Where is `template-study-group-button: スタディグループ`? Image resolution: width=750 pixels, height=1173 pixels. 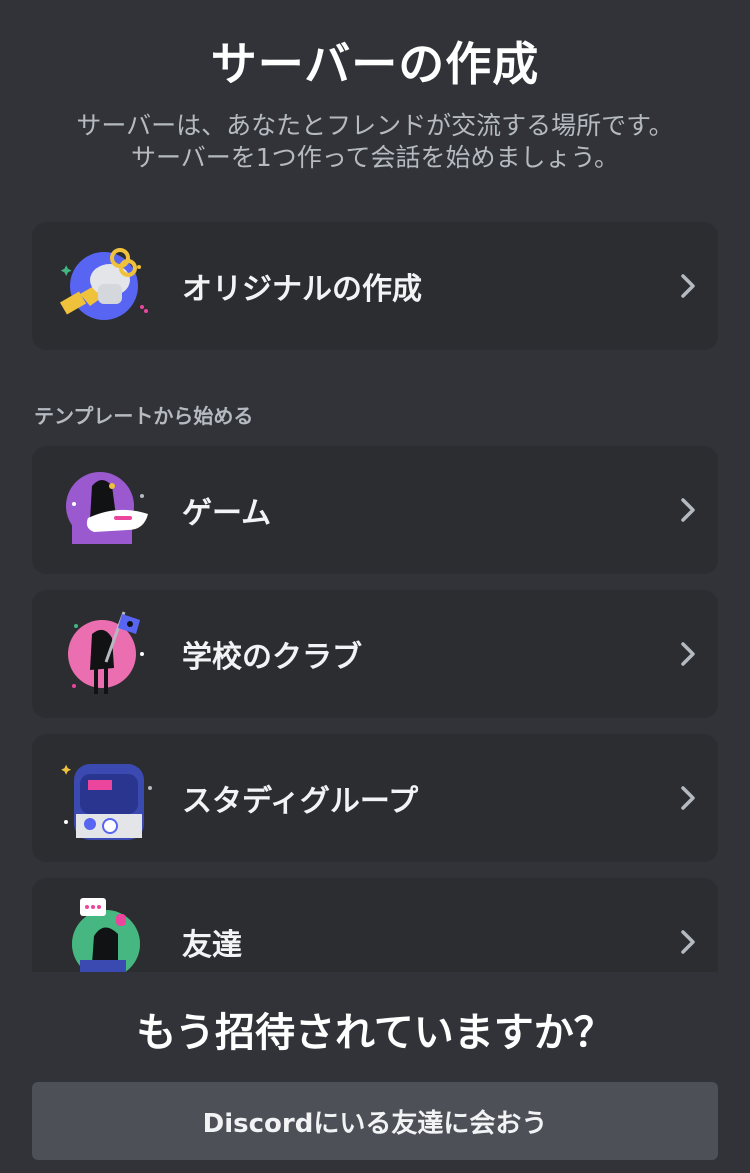 template-study-group-button: スタディグループ is located at coordinates (375, 798).